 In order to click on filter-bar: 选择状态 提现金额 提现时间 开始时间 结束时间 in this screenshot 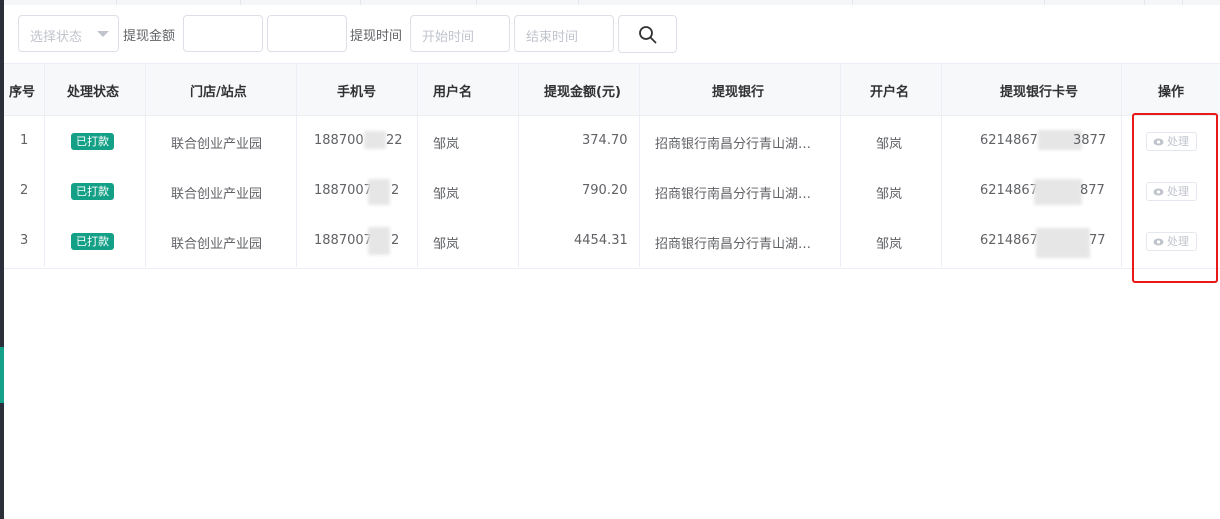, I will do `click(612, 34)`.